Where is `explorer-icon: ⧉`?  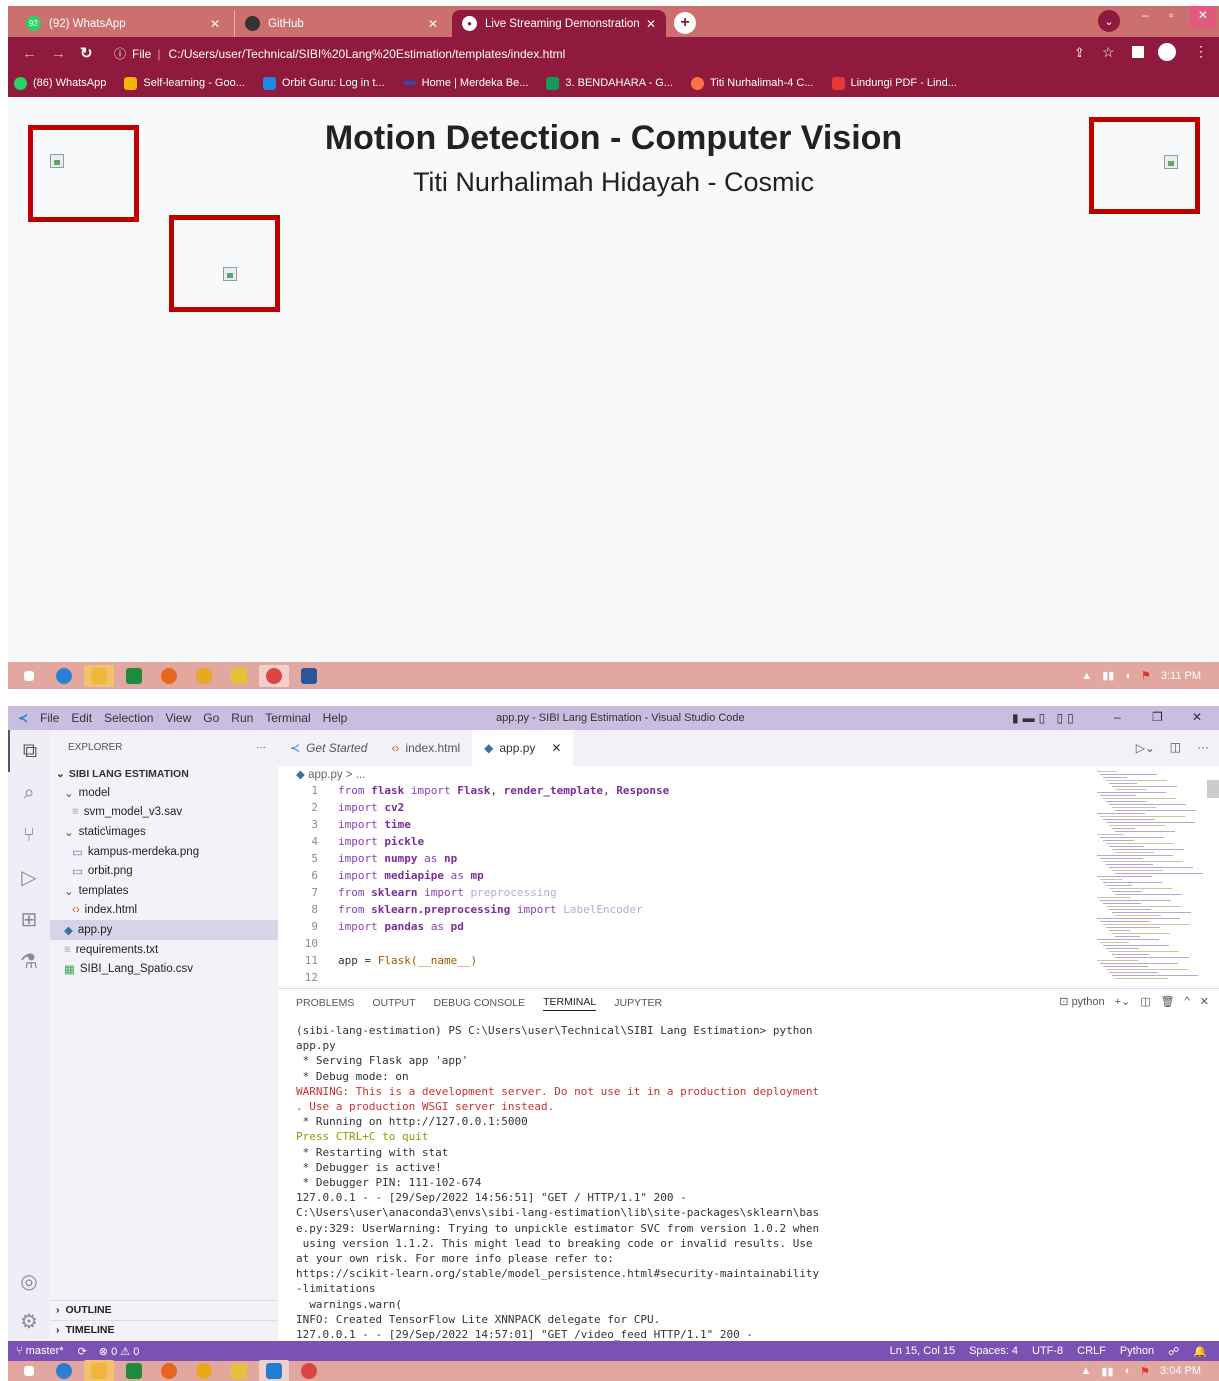 explorer-icon: ⧉ is located at coordinates (29, 751).